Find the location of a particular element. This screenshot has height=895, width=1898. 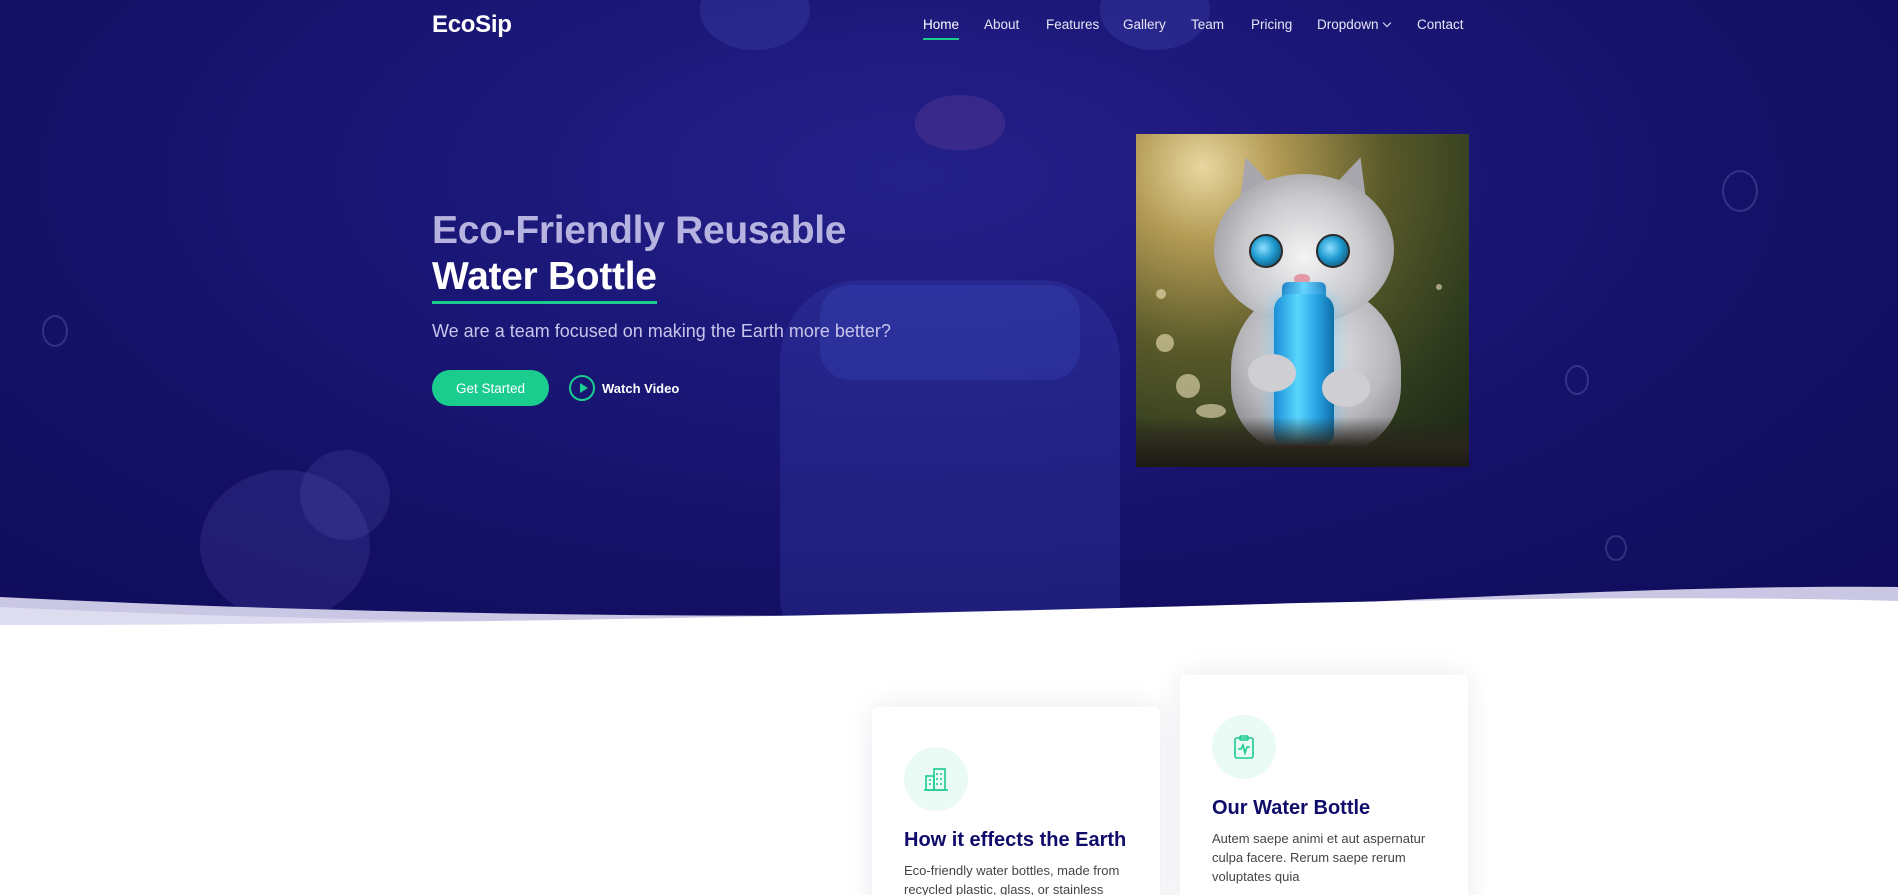

building-icon is located at coordinates (936, 779).